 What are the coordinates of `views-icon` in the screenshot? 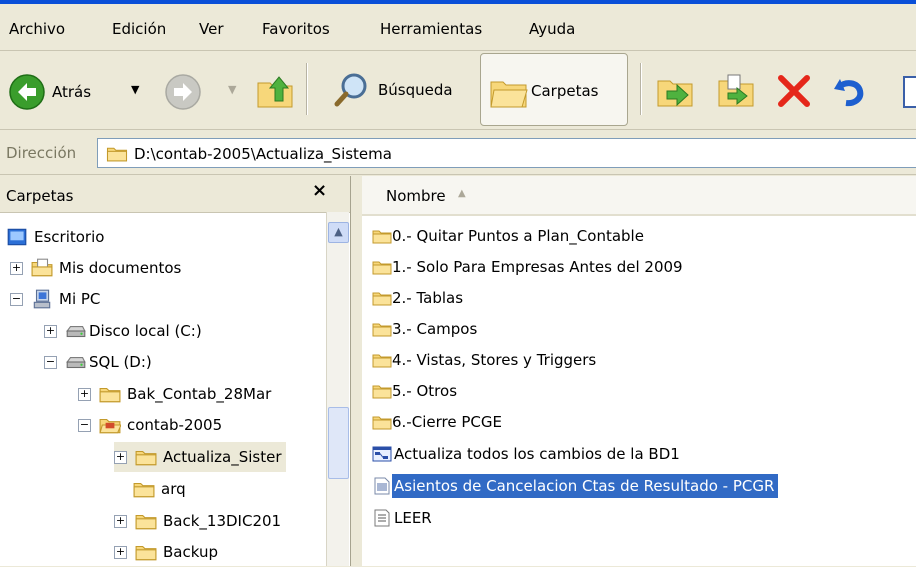 It's located at (909, 92).